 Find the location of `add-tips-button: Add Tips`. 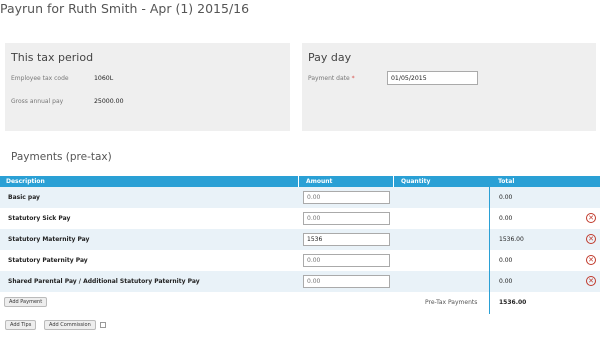

add-tips-button: Add Tips is located at coordinates (21, 325).